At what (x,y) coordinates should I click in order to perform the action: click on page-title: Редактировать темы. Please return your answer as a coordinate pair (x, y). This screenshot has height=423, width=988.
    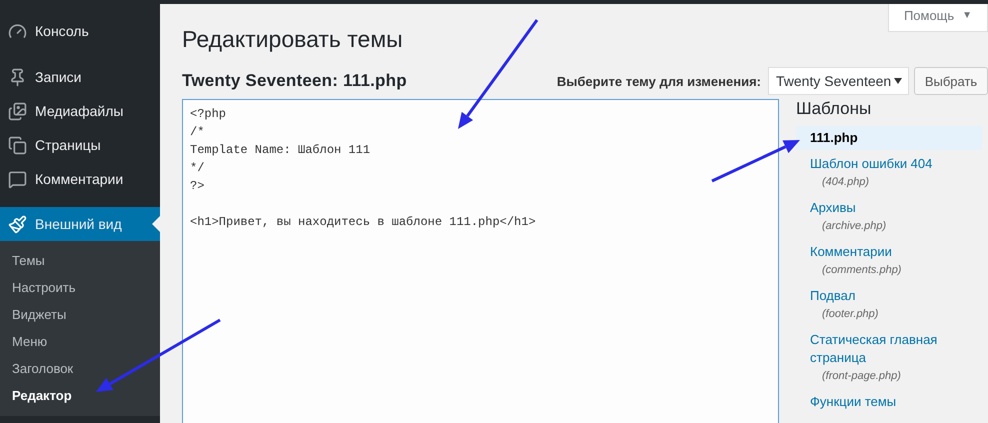
    Looking at the image, I should click on (293, 40).